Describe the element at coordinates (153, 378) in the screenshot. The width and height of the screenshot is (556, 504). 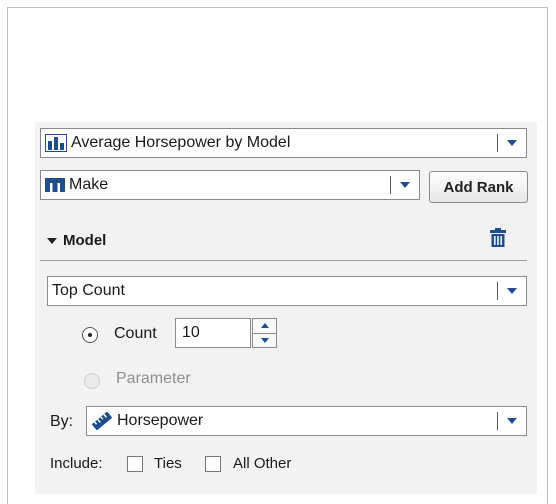
I see `parameter-label: Parameter` at that location.